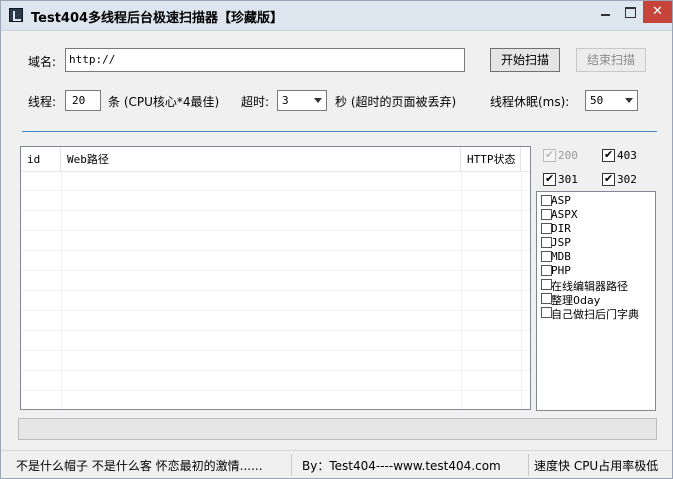 This screenshot has height=479, width=673. Describe the element at coordinates (42, 102) in the screenshot. I see `threads-label: 线程:` at that location.